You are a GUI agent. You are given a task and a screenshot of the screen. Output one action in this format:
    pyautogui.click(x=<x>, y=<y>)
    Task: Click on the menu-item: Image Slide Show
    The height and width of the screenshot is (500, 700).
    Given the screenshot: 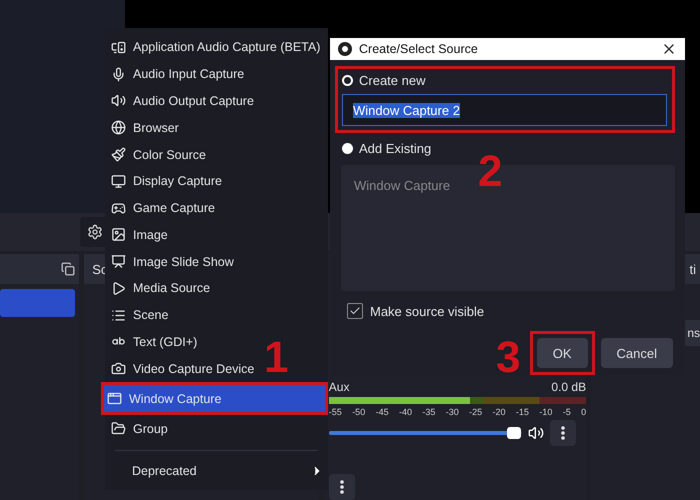 What is the action you would take?
    pyautogui.click(x=172, y=262)
    